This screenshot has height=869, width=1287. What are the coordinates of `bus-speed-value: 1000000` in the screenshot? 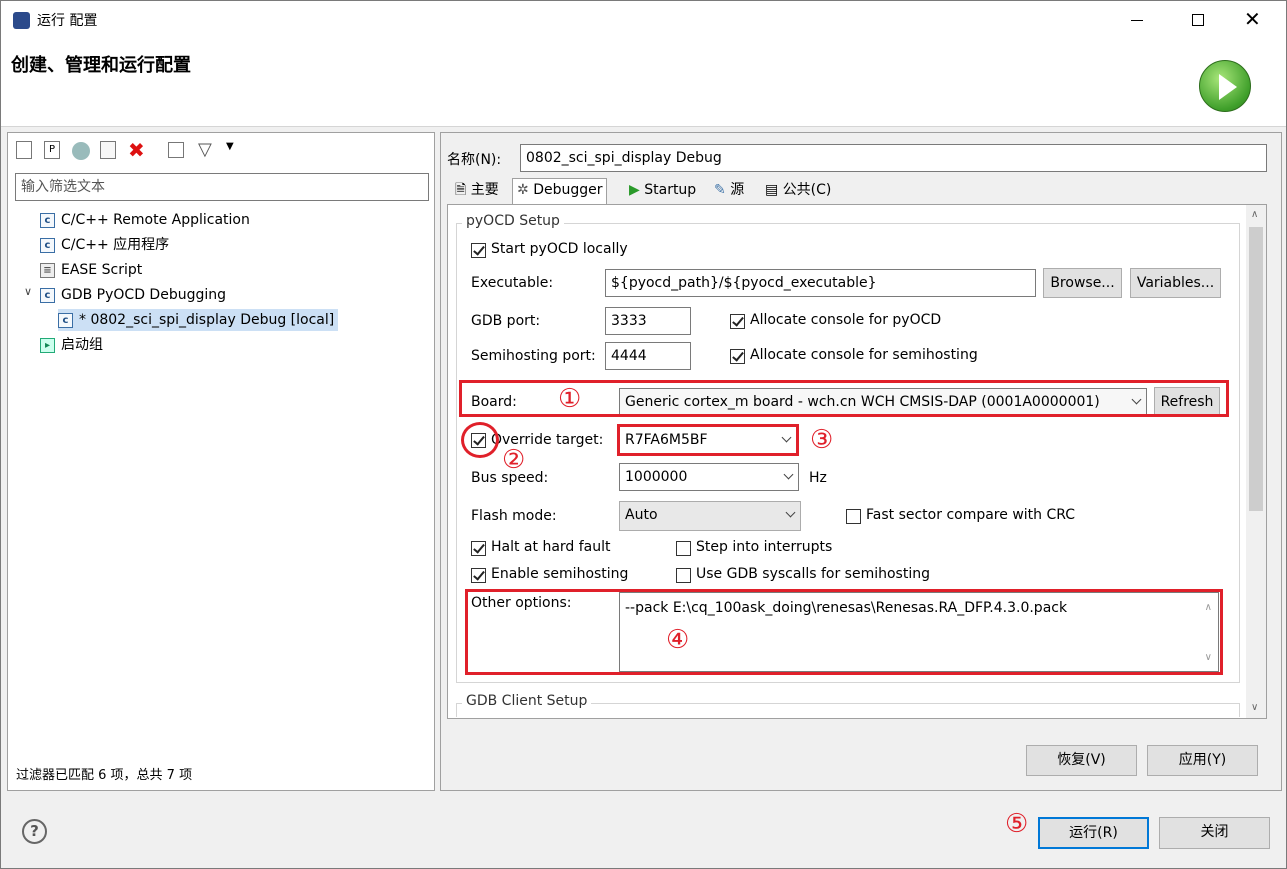 It's located at (656, 477).